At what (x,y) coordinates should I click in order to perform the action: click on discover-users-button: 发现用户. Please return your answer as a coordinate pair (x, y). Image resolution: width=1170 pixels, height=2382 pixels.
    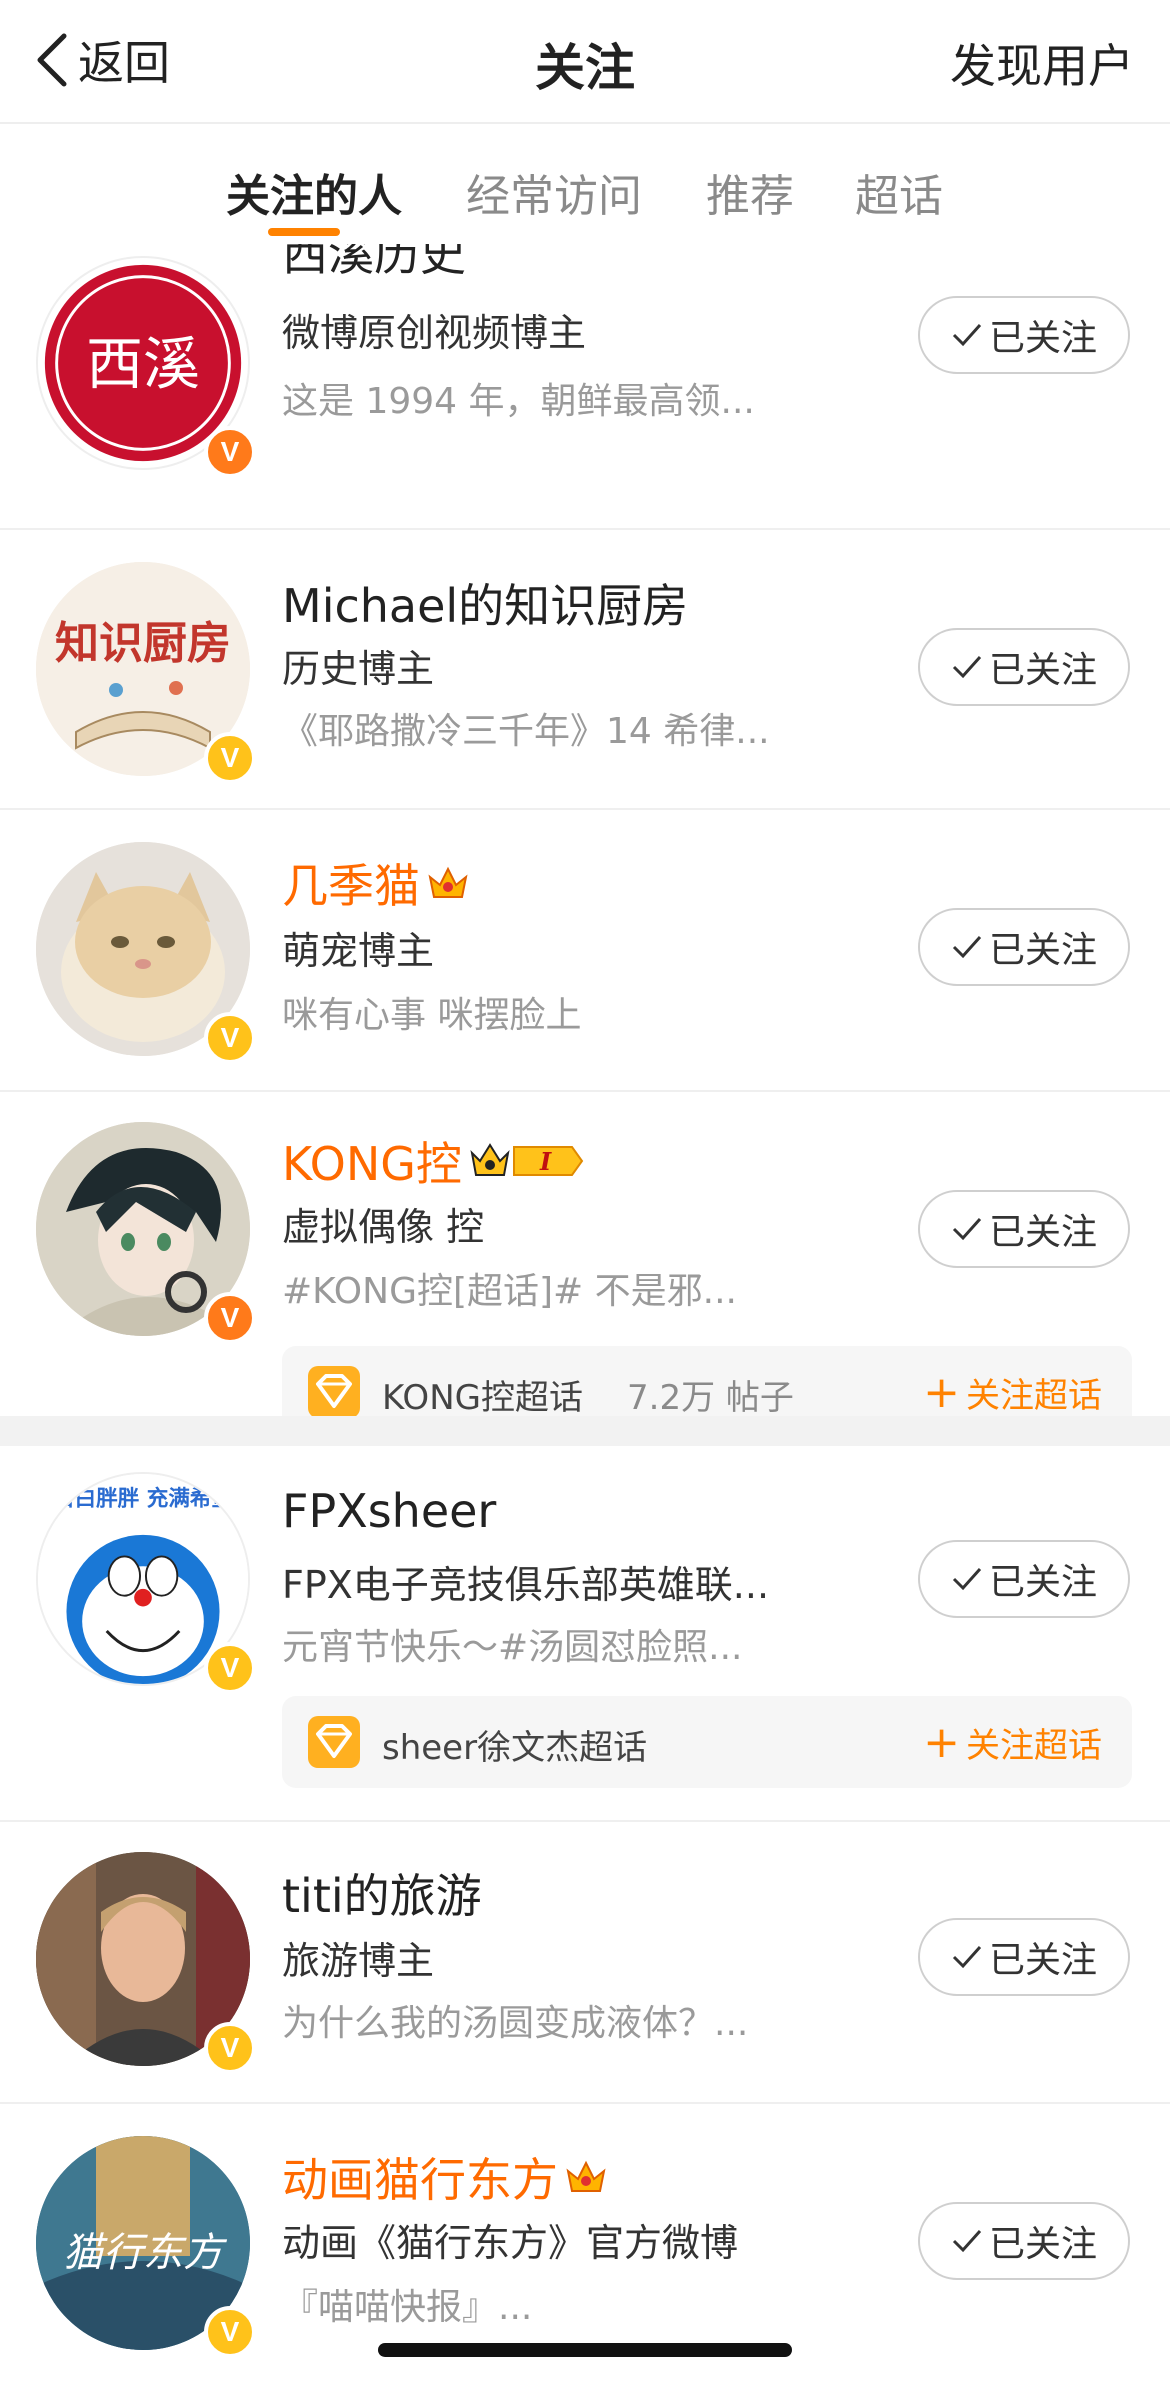
    Looking at the image, I should click on (1042, 63).